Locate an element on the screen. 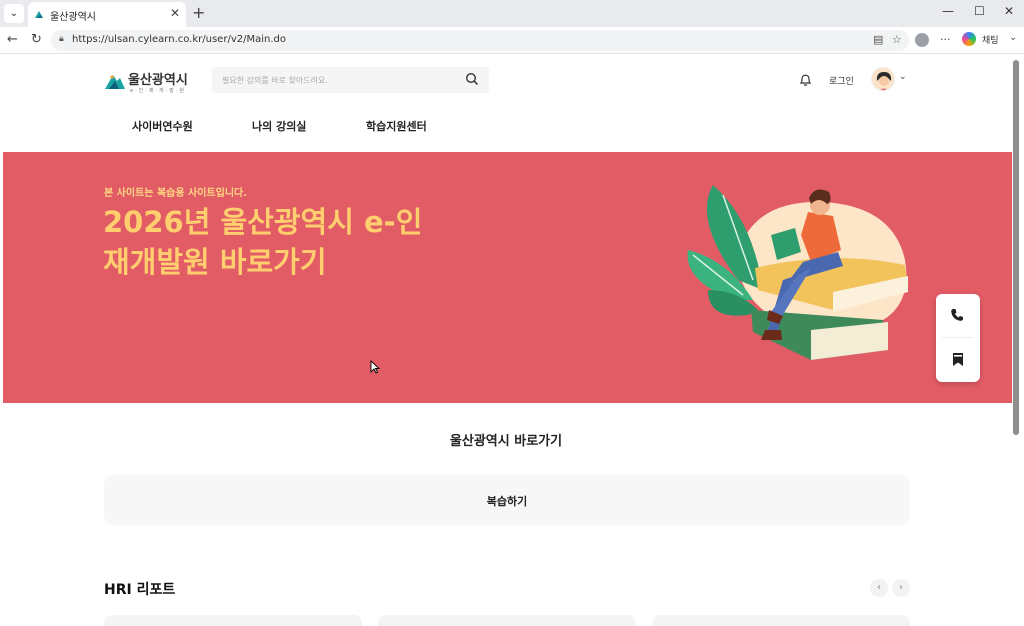 The width and height of the screenshot is (1024, 626). site-favicon-icon is located at coordinates (39, 14).